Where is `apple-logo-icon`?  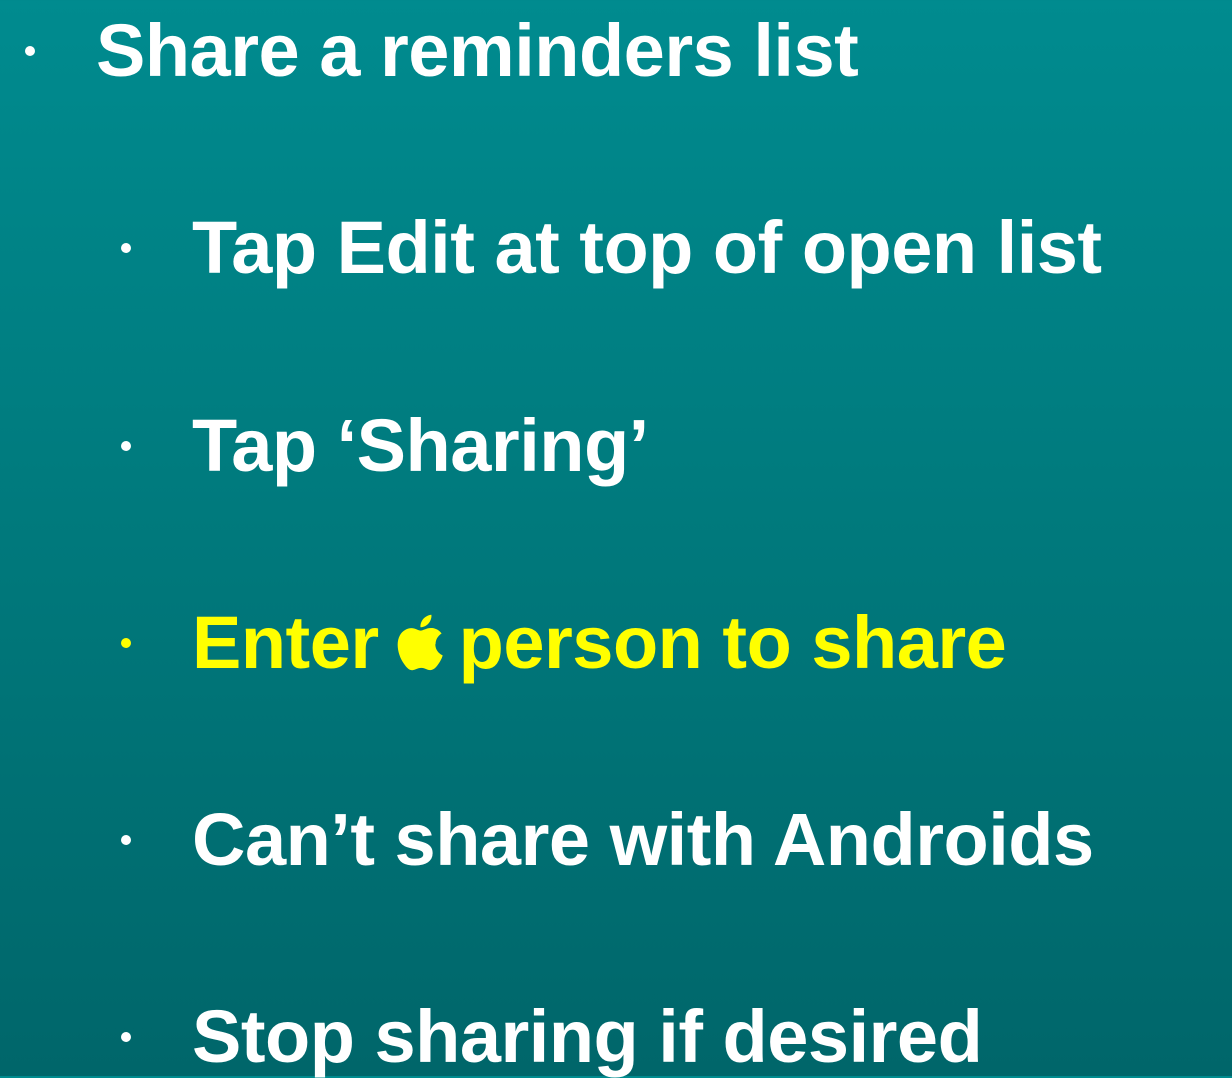 apple-logo-icon is located at coordinates (418, 642).